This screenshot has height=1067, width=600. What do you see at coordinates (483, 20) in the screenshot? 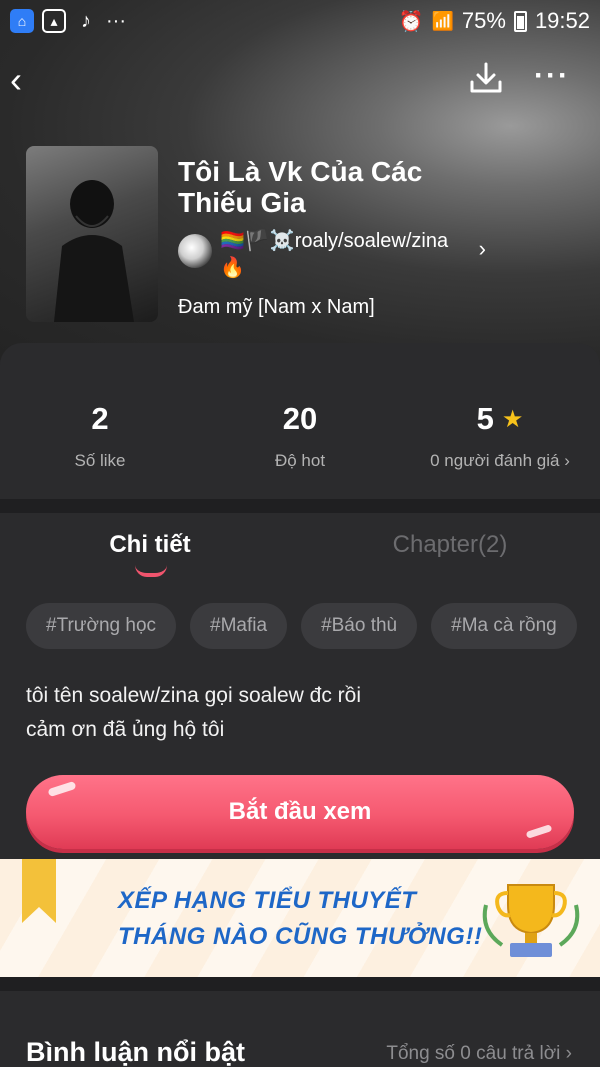
I see `battery-percent: 75%` at bounding box center [483, 20].